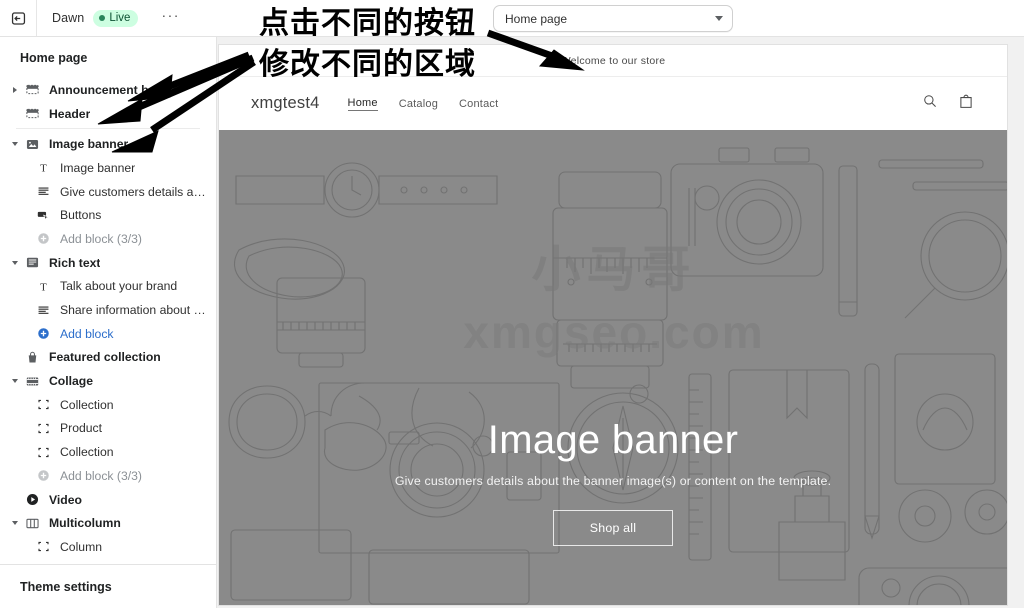  I want to click on store-nav: Home Catalog Contact, so click(423, 104).